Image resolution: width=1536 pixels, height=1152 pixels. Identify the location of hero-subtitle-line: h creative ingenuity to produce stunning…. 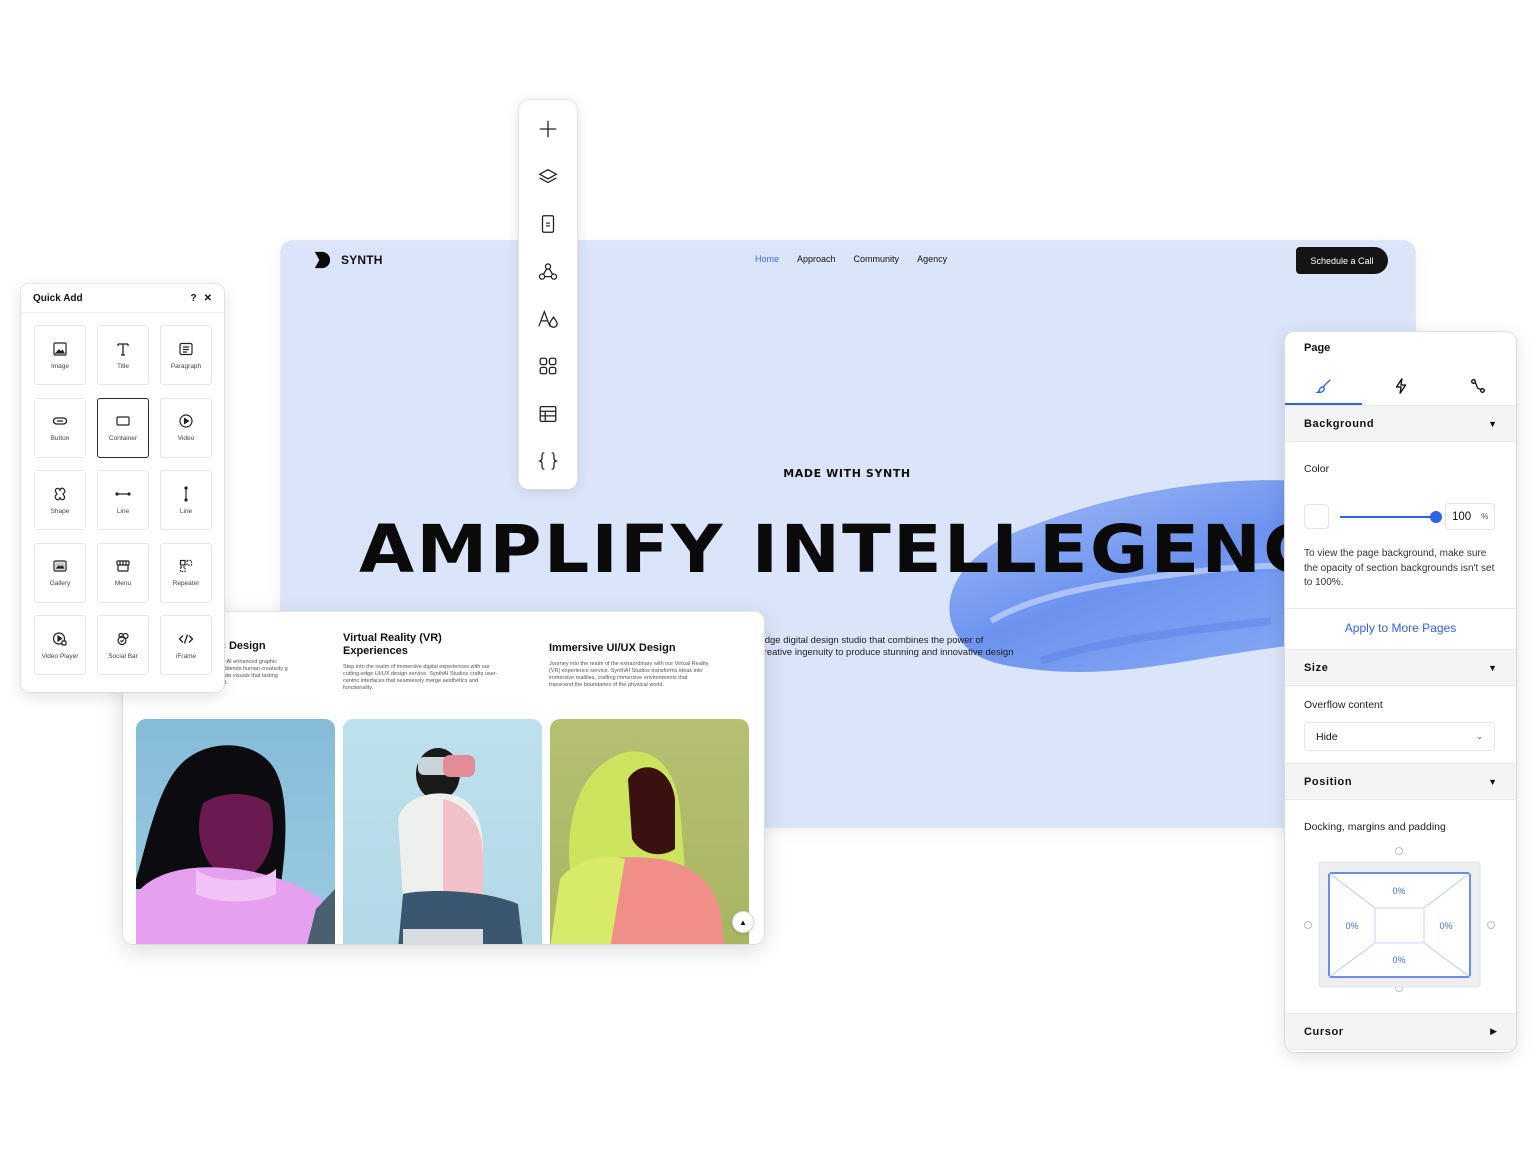
(882, 652).